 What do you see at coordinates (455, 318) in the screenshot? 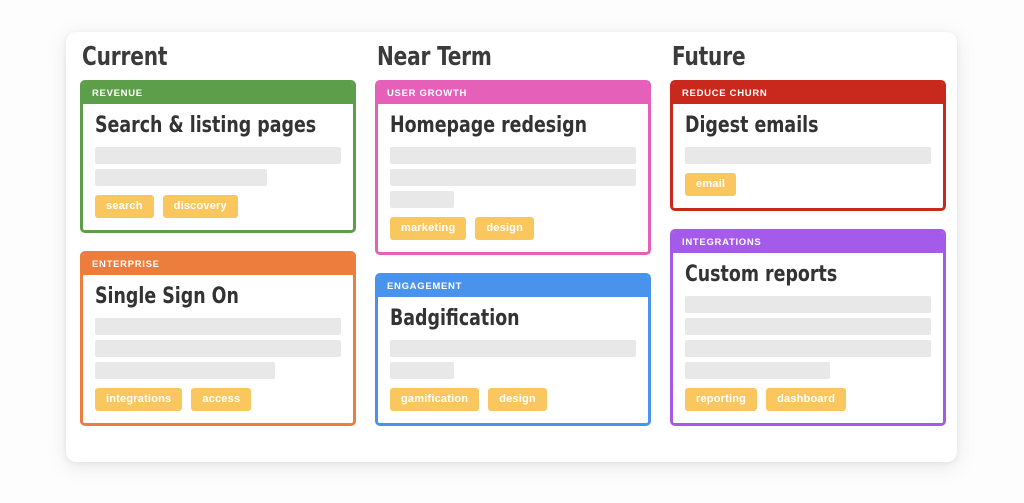
I see `card-title: Badgification` at bounding box center [455, 318].